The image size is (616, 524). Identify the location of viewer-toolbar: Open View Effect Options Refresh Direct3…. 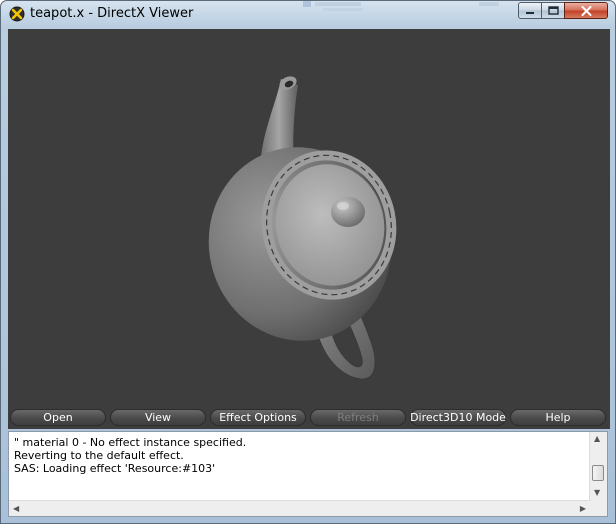
(309, 418).